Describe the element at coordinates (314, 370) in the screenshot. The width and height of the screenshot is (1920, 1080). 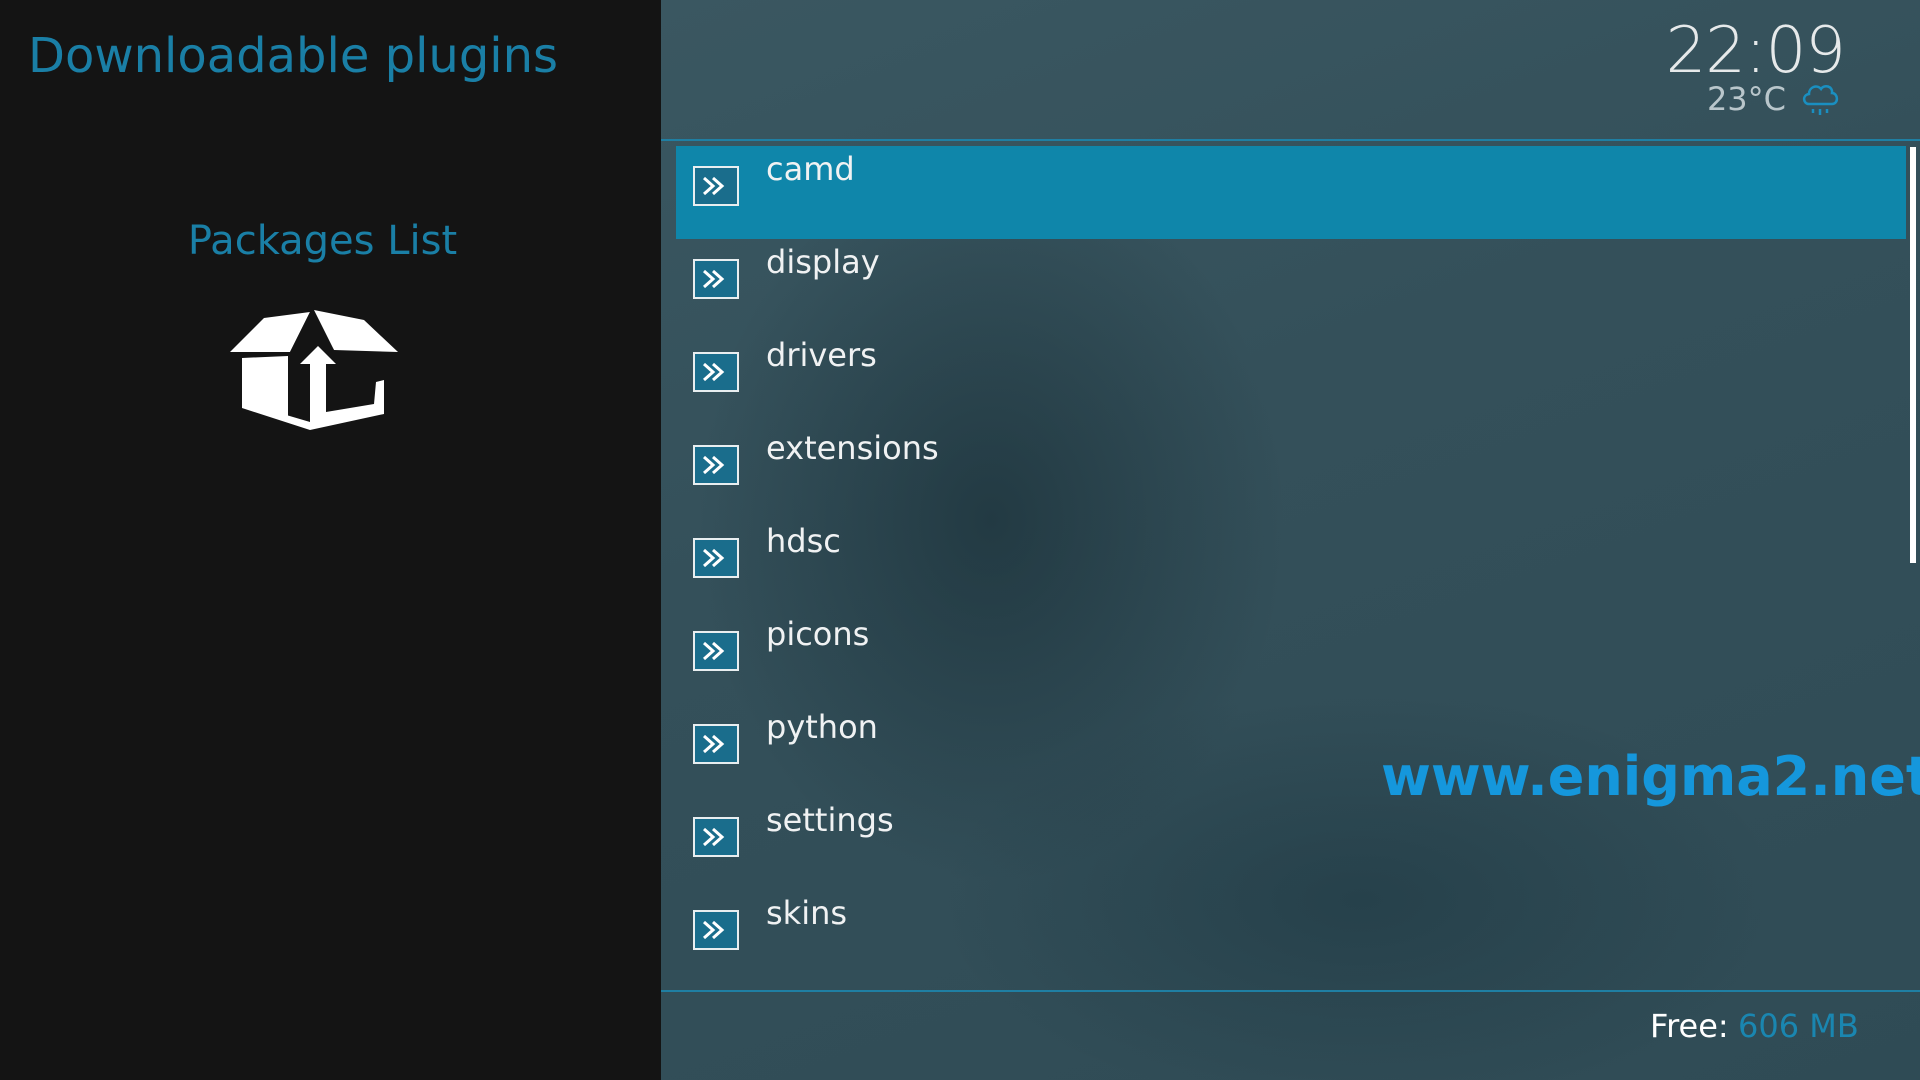
I see `package-box-icon` at that location.